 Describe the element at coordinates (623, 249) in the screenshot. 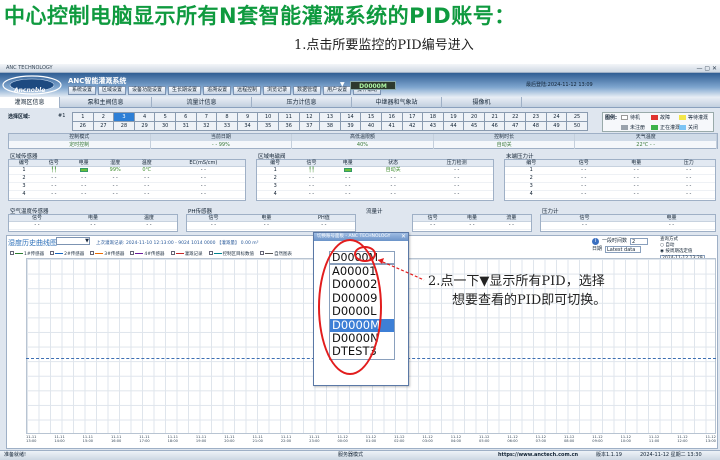

I see `date-select: Latest data` at that location.